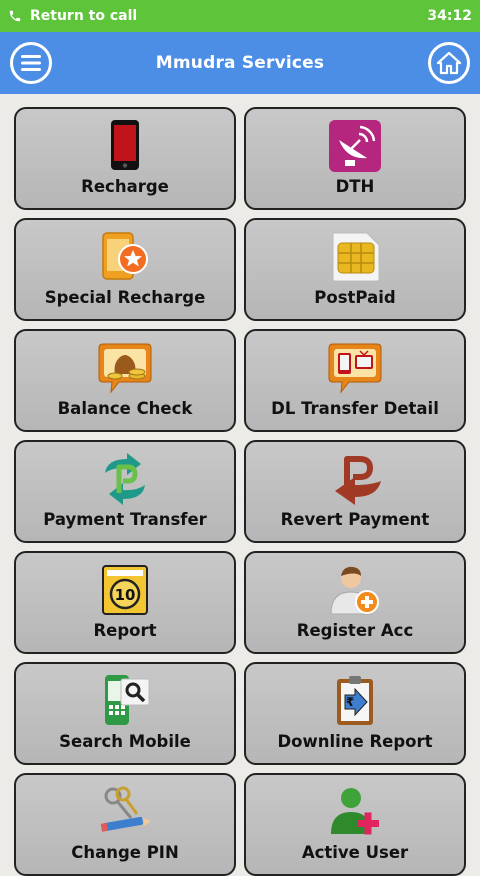 This screenshot has height=876, width=480. Describe the element at coordinates (125, 479) in the screenshot. I see `payment-transfer-icon` at that location.